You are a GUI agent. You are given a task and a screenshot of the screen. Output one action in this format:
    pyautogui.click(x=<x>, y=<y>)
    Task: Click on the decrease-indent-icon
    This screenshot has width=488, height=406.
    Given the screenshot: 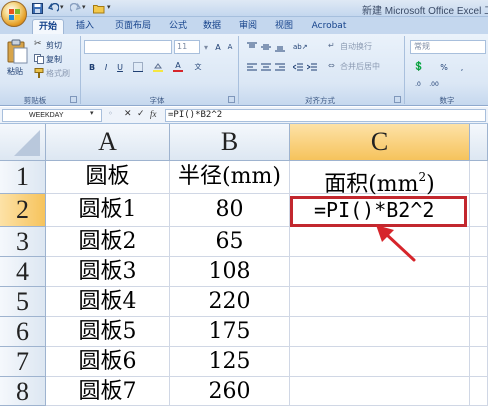 What is the action you would take?
    pyautogui.click(x=298, y=67)
    